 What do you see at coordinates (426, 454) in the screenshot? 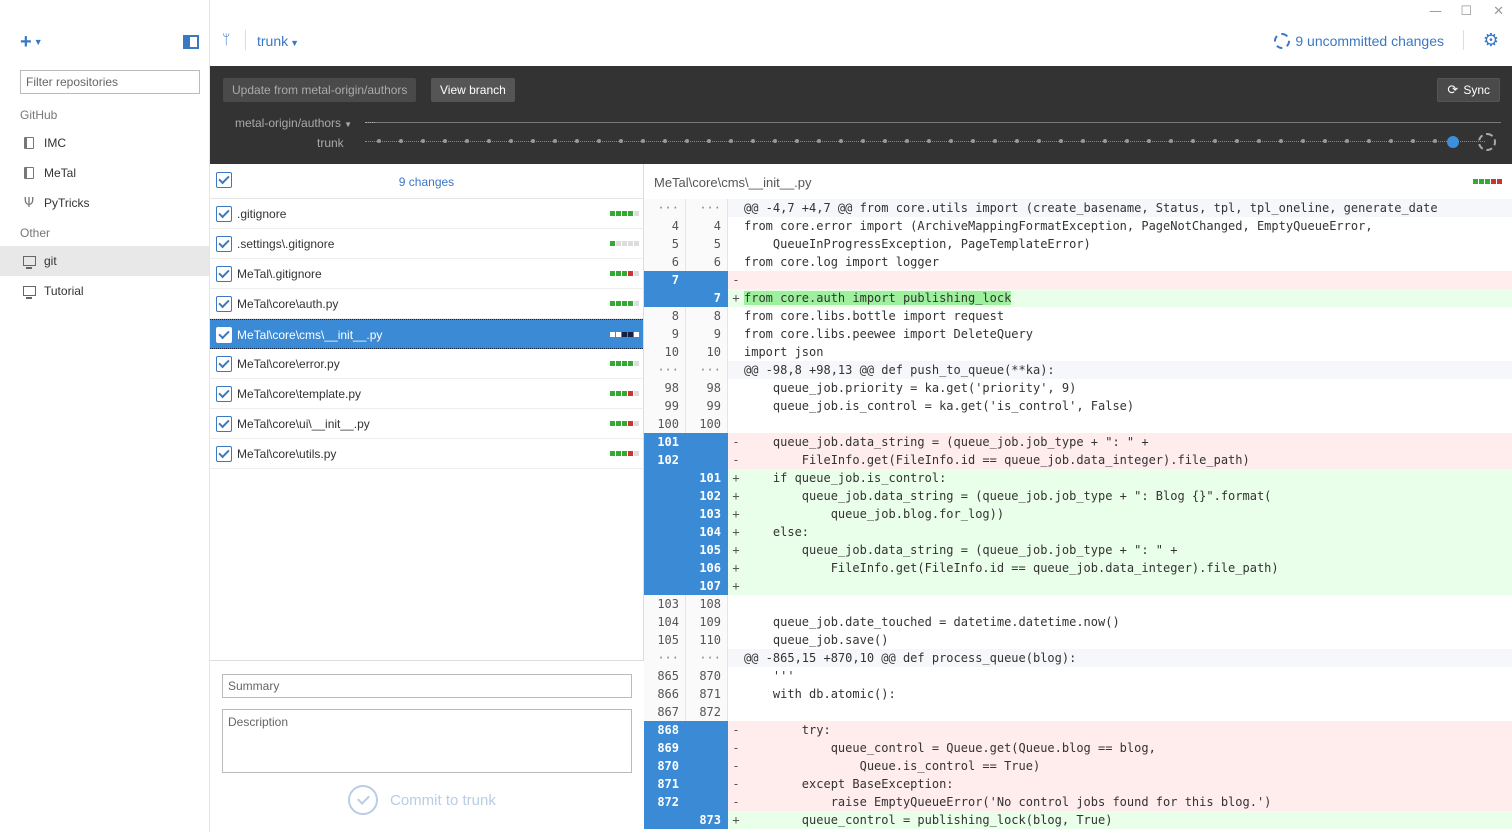
I see `file-row: MeTal\core\utils.py` at bounding box center [426, 454].